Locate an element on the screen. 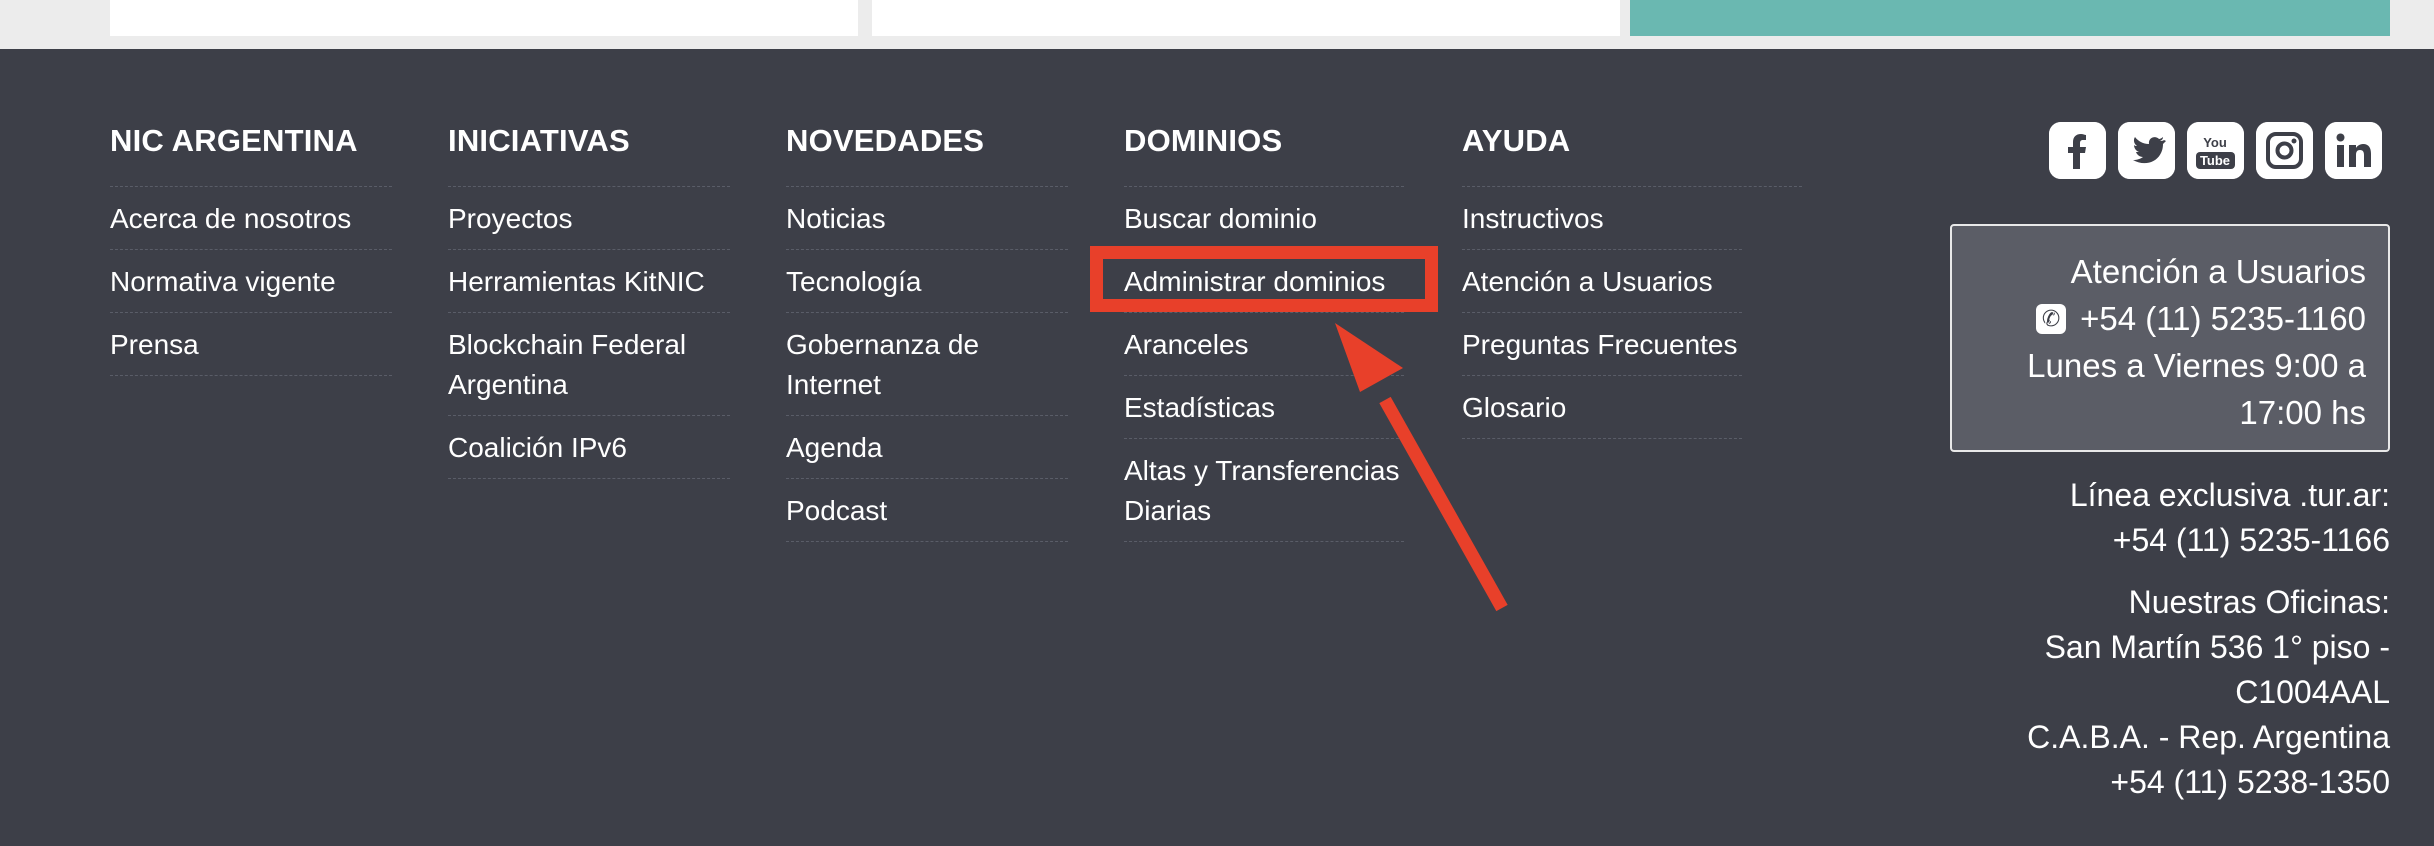  youtube-icon: You Tube is located at coordinates (2215, 150).